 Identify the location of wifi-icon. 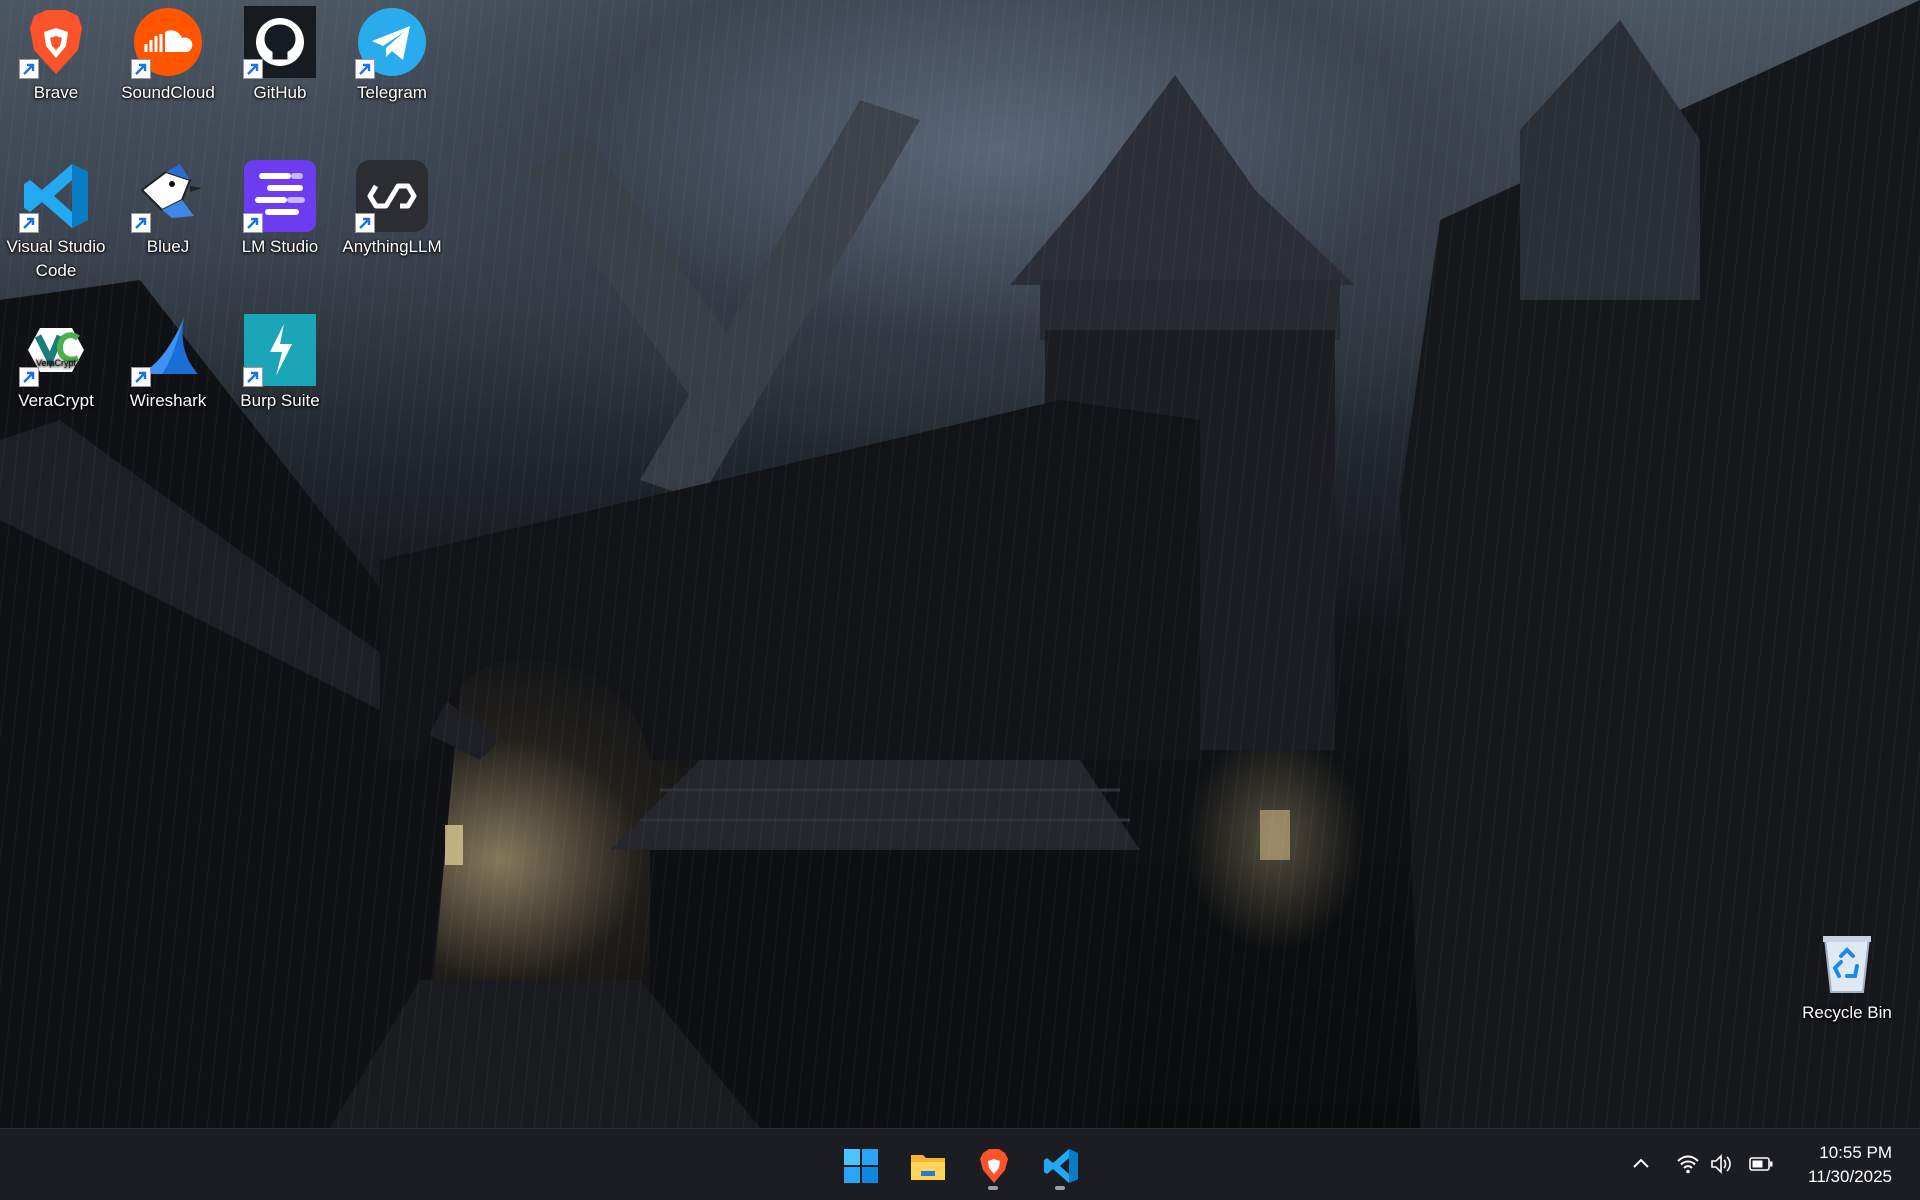
(1688, 1164).